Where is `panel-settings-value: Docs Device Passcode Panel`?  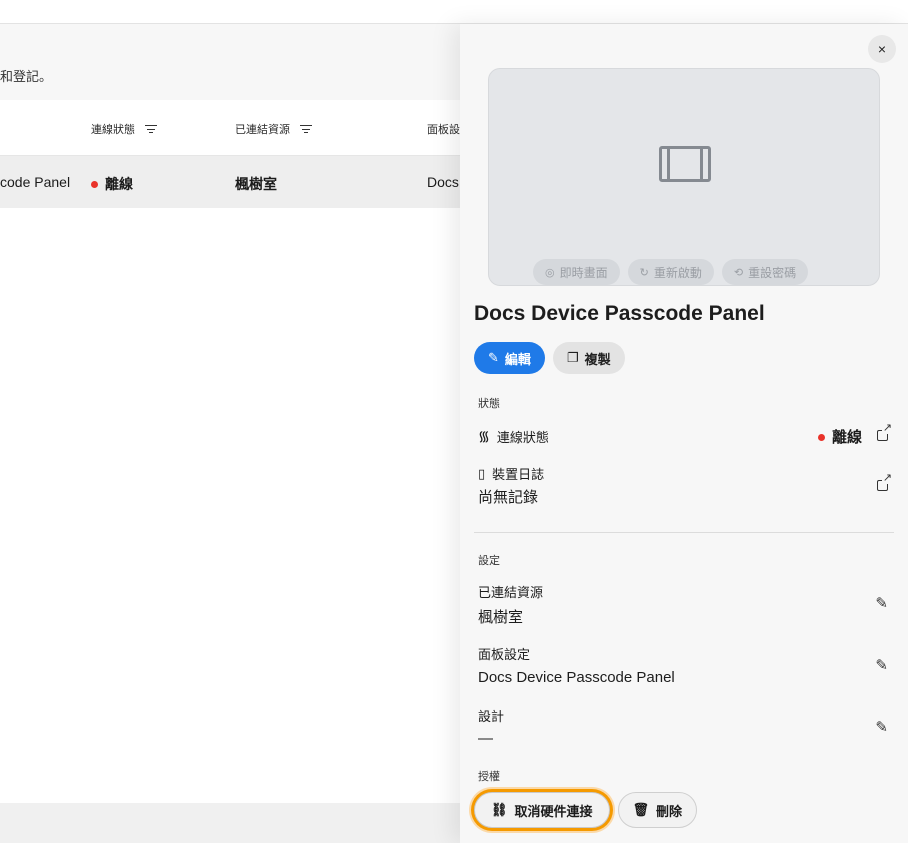 panel-settings-value: Docs Device Passcode Panel is located at coordinates (576, 677).